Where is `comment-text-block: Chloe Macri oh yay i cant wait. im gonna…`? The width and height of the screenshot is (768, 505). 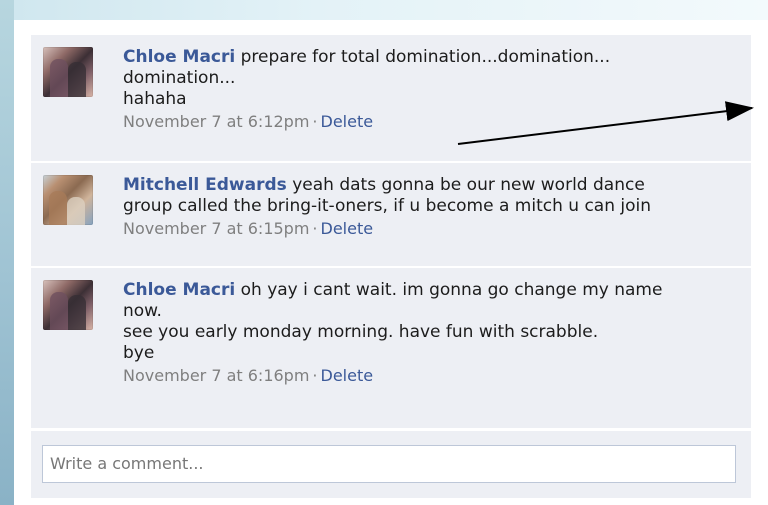 comment-text-block: Chloe Macri oh yay i cant wait. im gonna… is located at coordinates (428, 322).